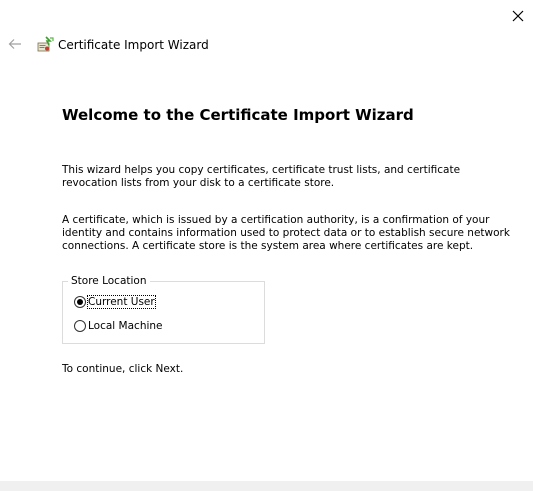 Image resolution: width=533 pixels, height=491 pixels. I want to click on footer-bar, so click(266, 486).